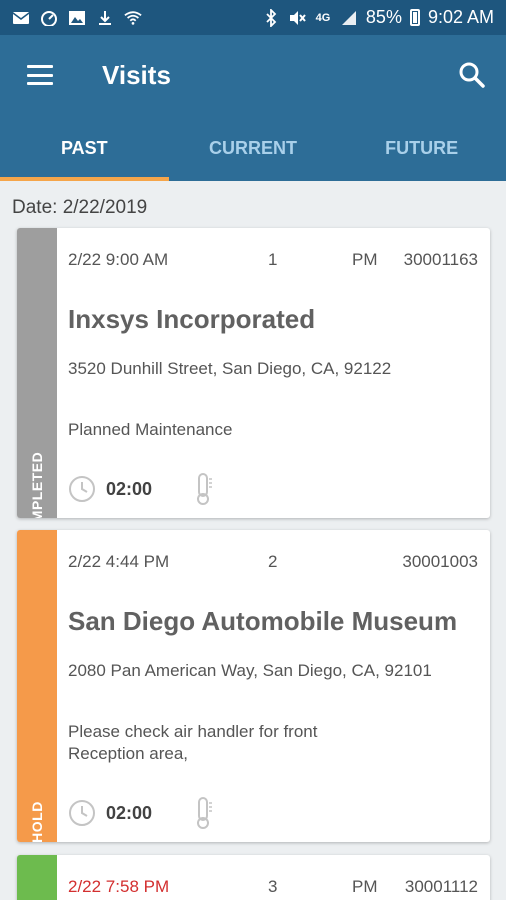 This screenshot has height=900, width=506. Describe the element at coordinates (253, 75) in the screenshot. I see `app-bar: Visits` at that location.